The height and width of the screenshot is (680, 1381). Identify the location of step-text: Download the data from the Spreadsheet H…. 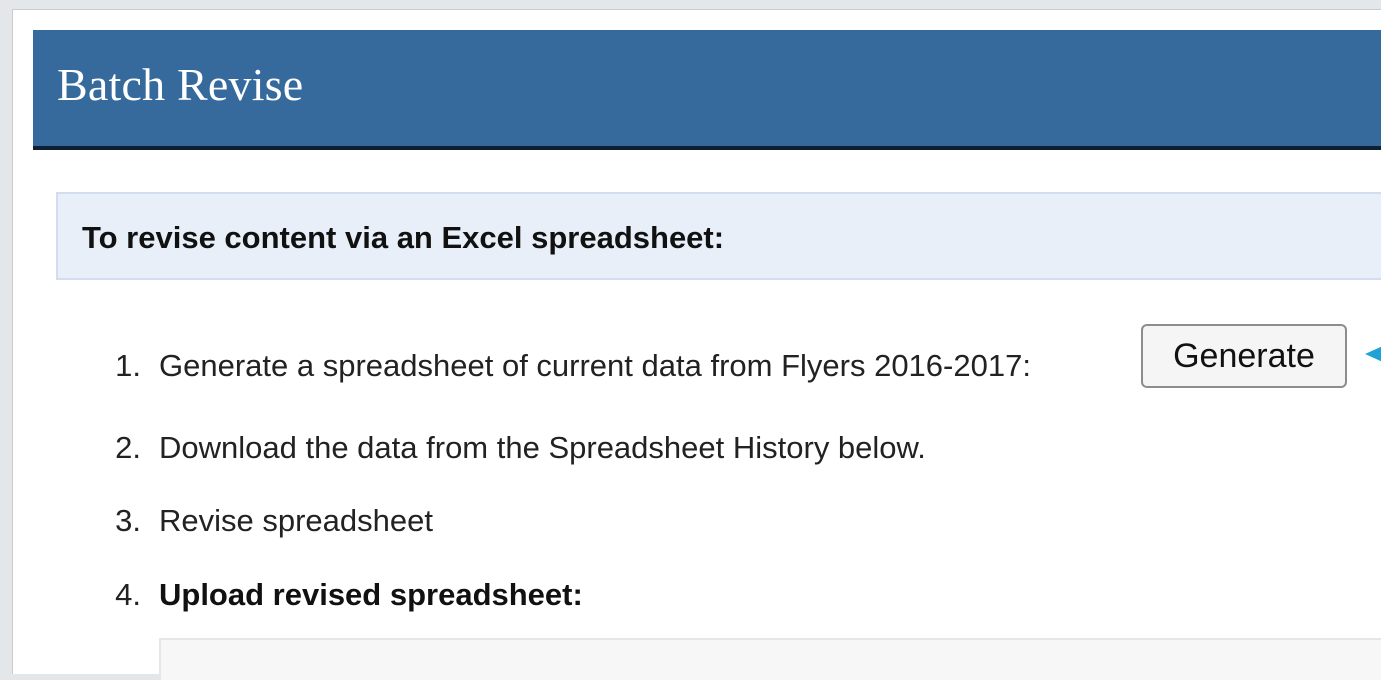
(542, 447).